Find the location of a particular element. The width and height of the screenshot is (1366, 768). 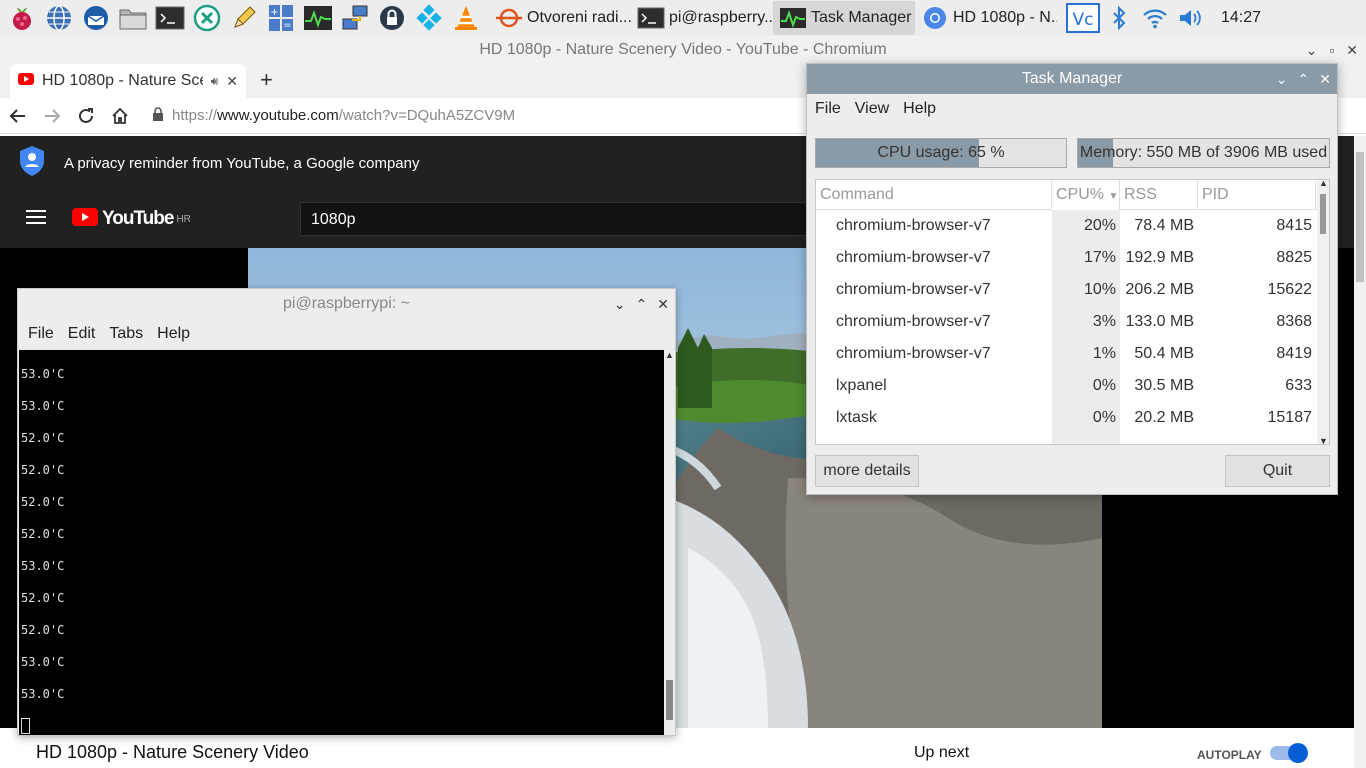

window-controls: ⌄ ⌃ ✕ is located at coordinates (1303, 79).